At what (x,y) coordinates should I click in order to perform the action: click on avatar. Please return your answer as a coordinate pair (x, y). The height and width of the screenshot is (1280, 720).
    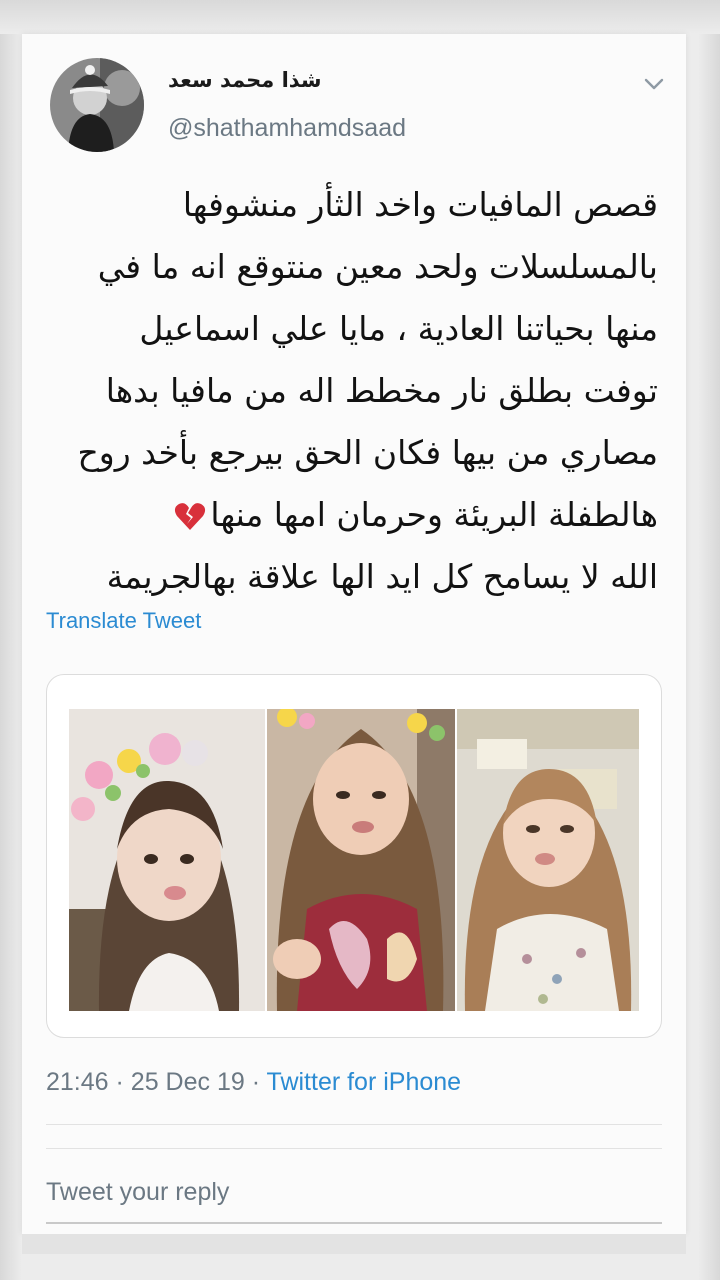
    Looking at the image, I should click on (97, 105).